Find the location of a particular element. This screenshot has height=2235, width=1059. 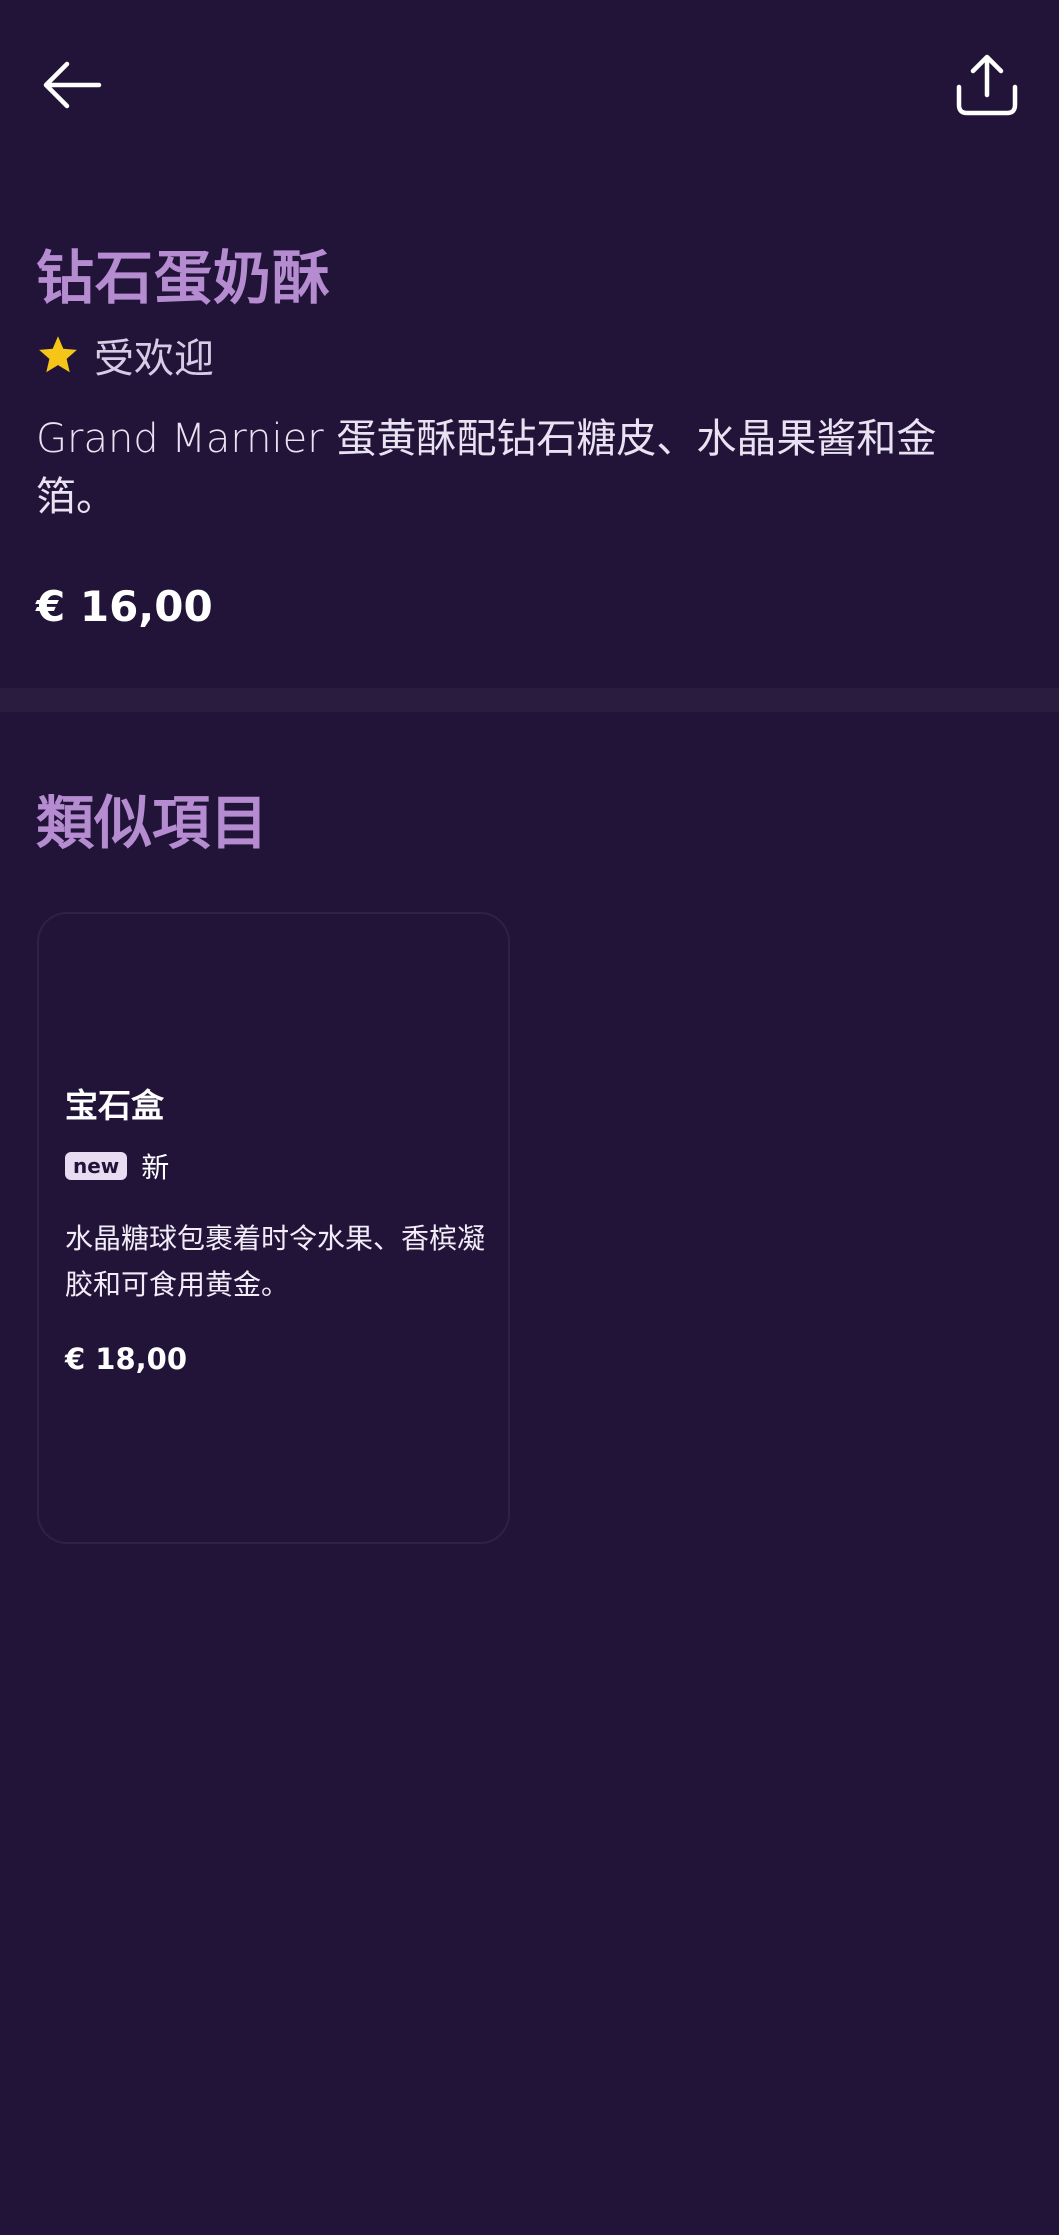

popular-tag: 受欢迎 is located at coordinates (531, 355).